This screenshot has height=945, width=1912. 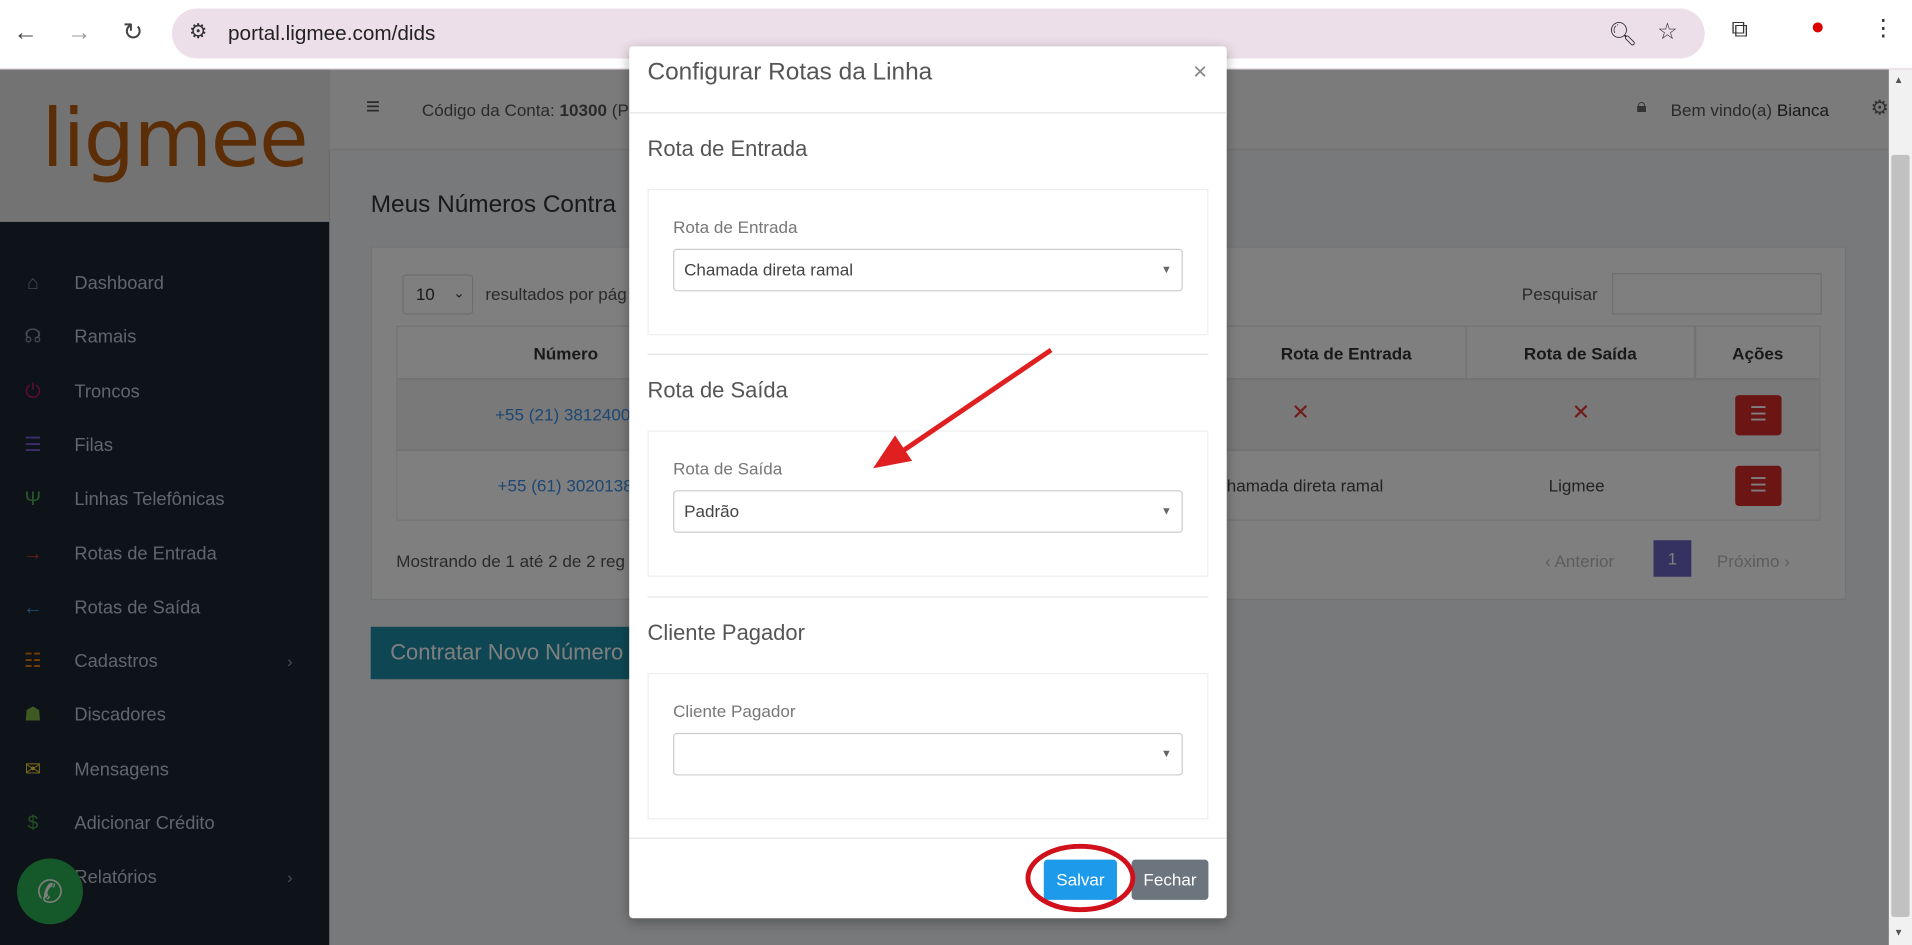 What do you see at coordinates (1900, 535) in the screenshot?
I see `scroll-thumb` at bounding box center [1900, 535].